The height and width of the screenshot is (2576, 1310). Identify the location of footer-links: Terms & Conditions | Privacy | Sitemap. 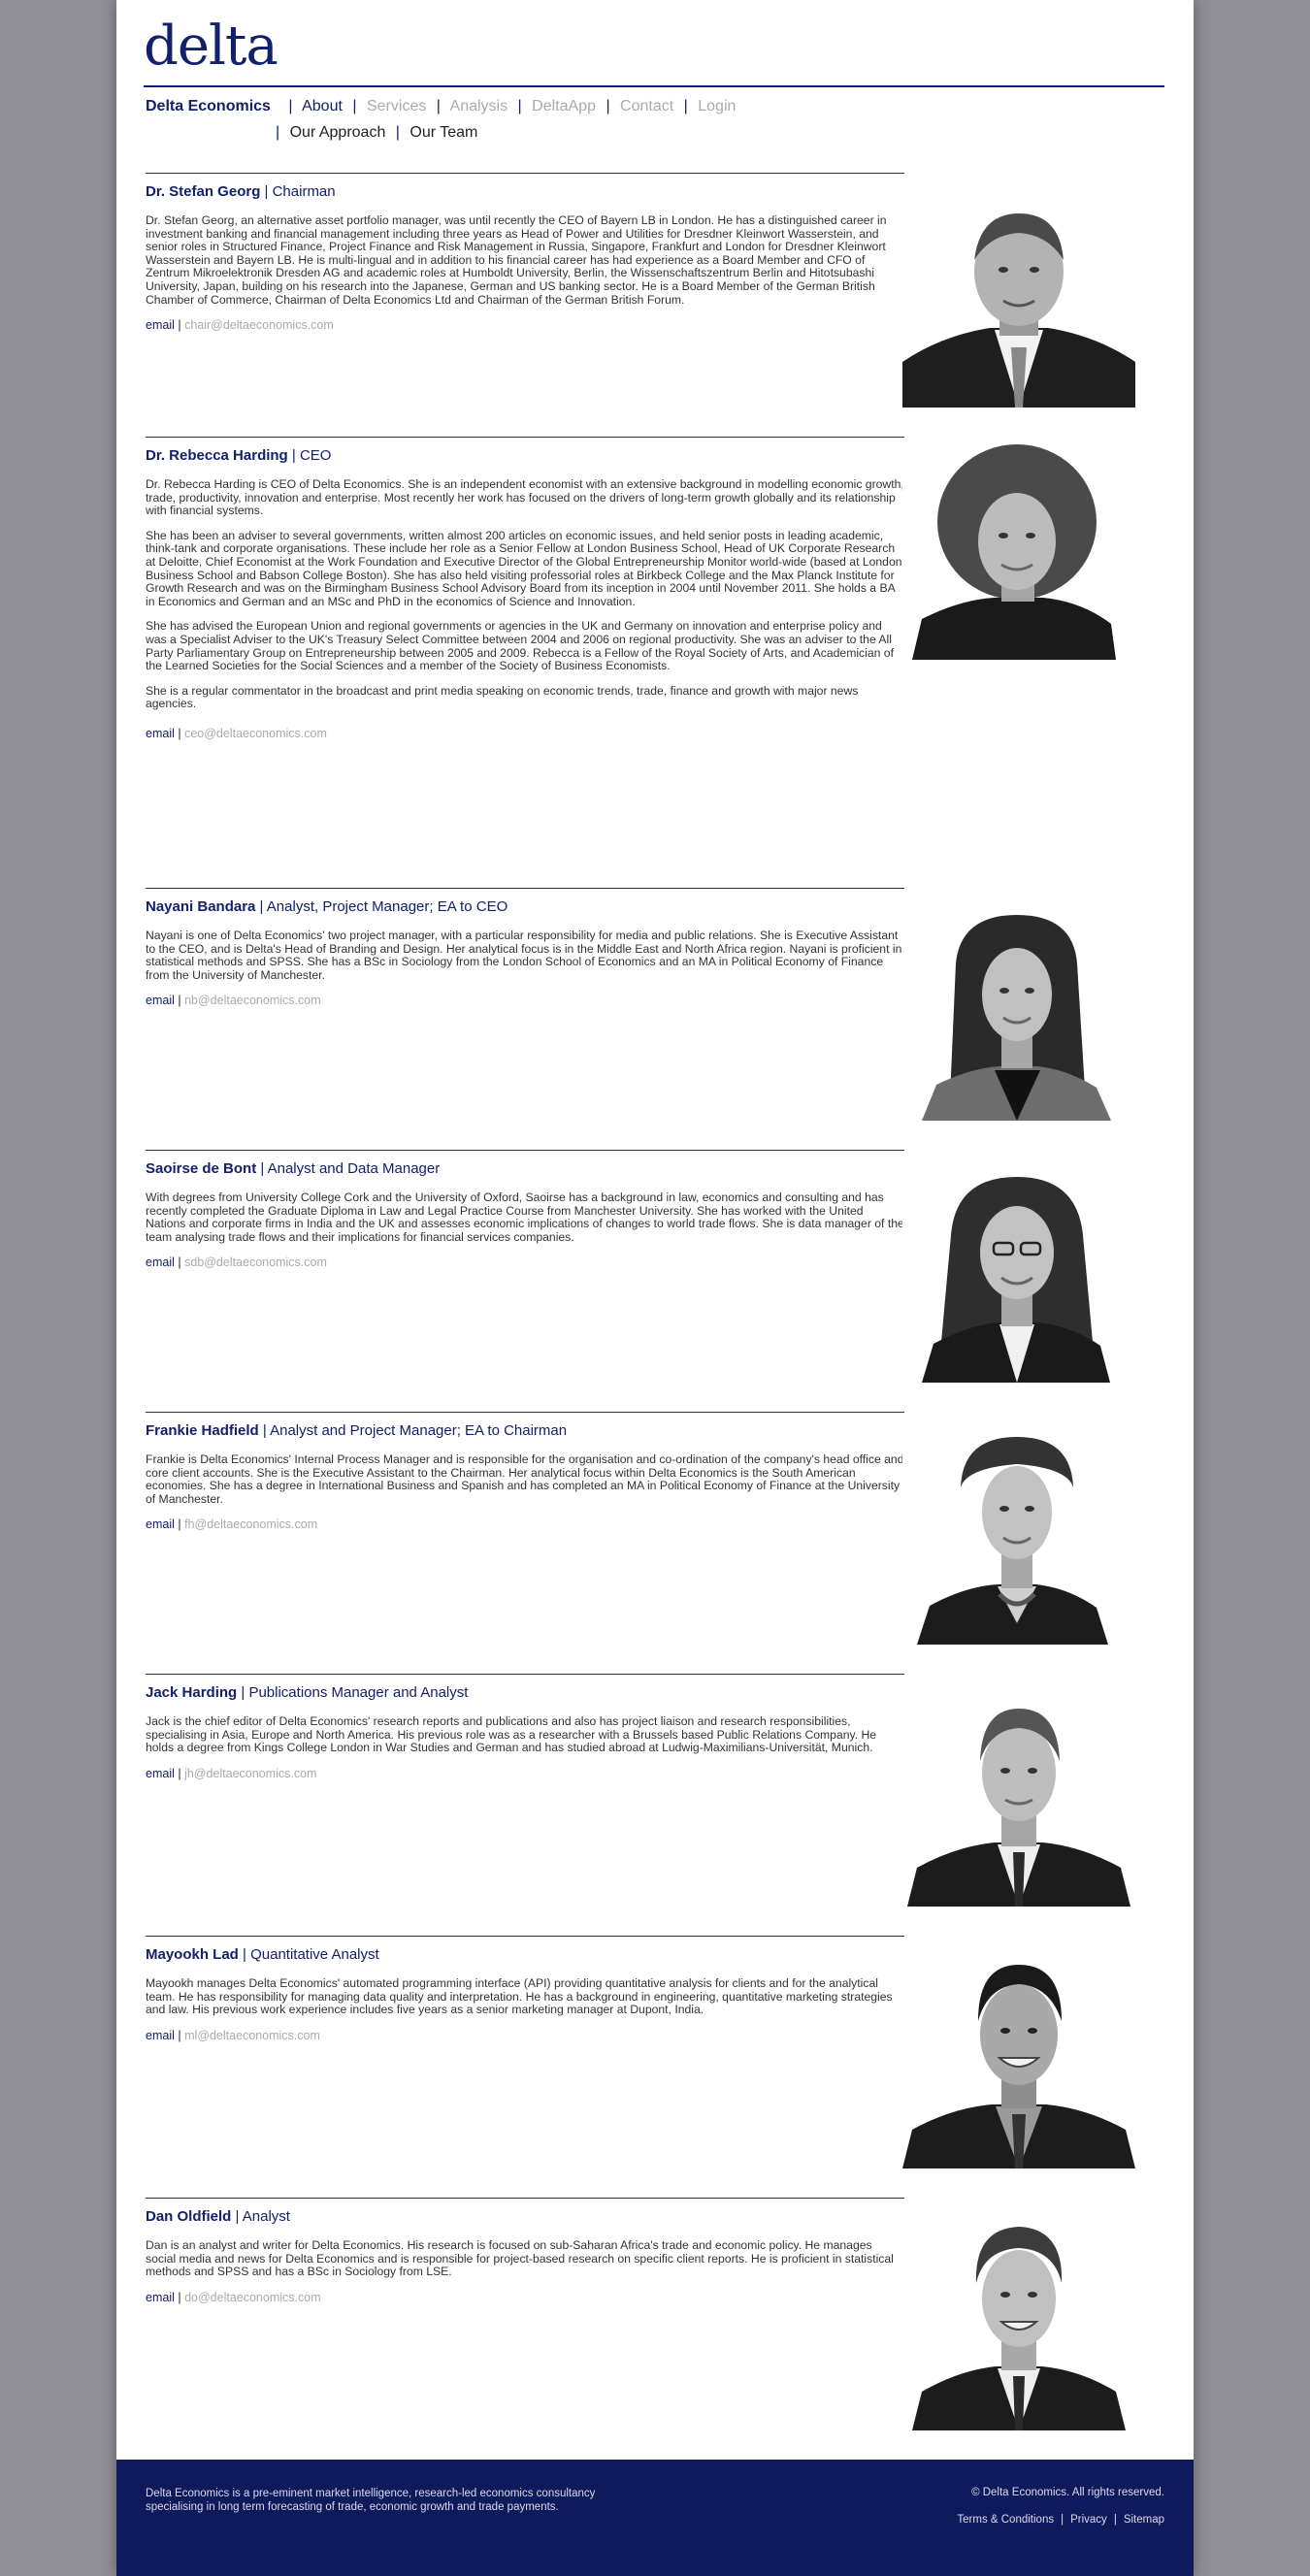
(1060, 2520).